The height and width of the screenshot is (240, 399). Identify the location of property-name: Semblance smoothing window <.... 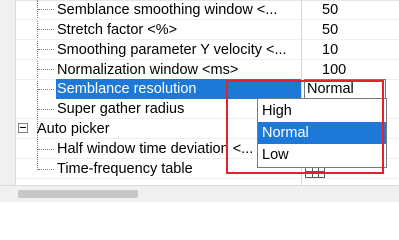
(167, 10).